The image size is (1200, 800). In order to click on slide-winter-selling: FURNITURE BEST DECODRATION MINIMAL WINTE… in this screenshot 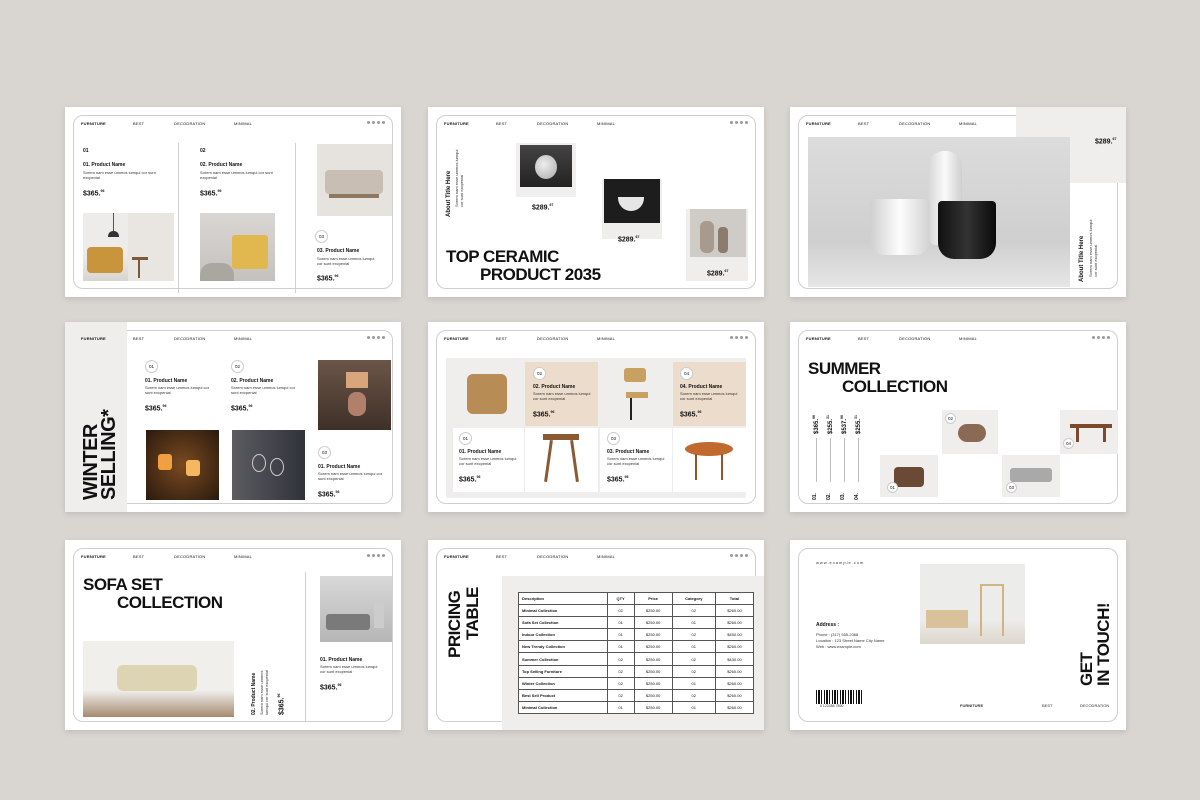, I will do `click(233, 417)`.